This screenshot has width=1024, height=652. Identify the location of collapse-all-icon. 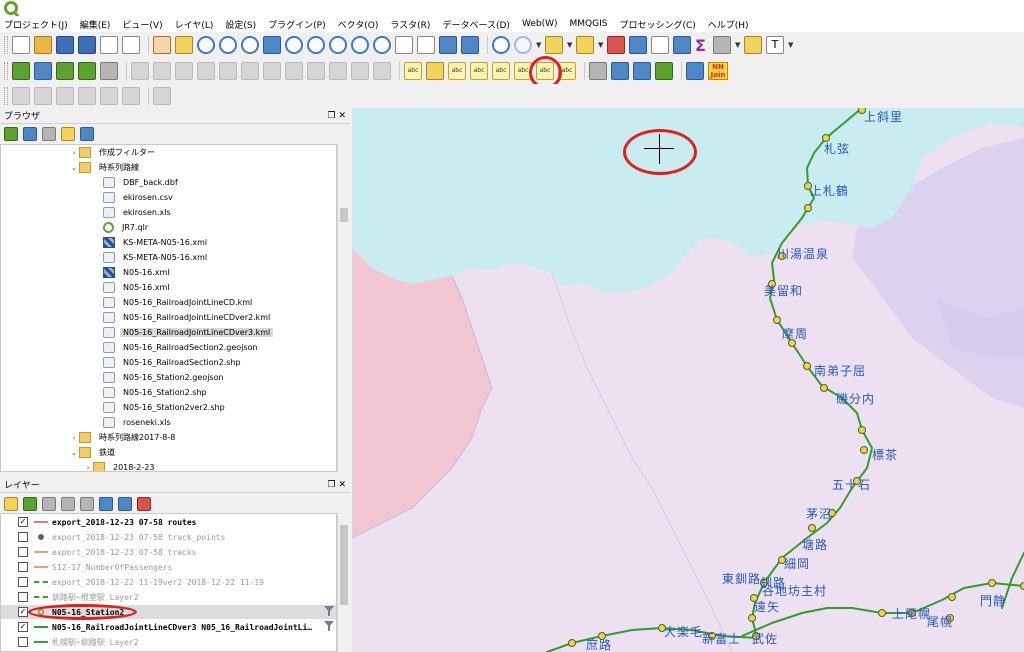
(68, 134).